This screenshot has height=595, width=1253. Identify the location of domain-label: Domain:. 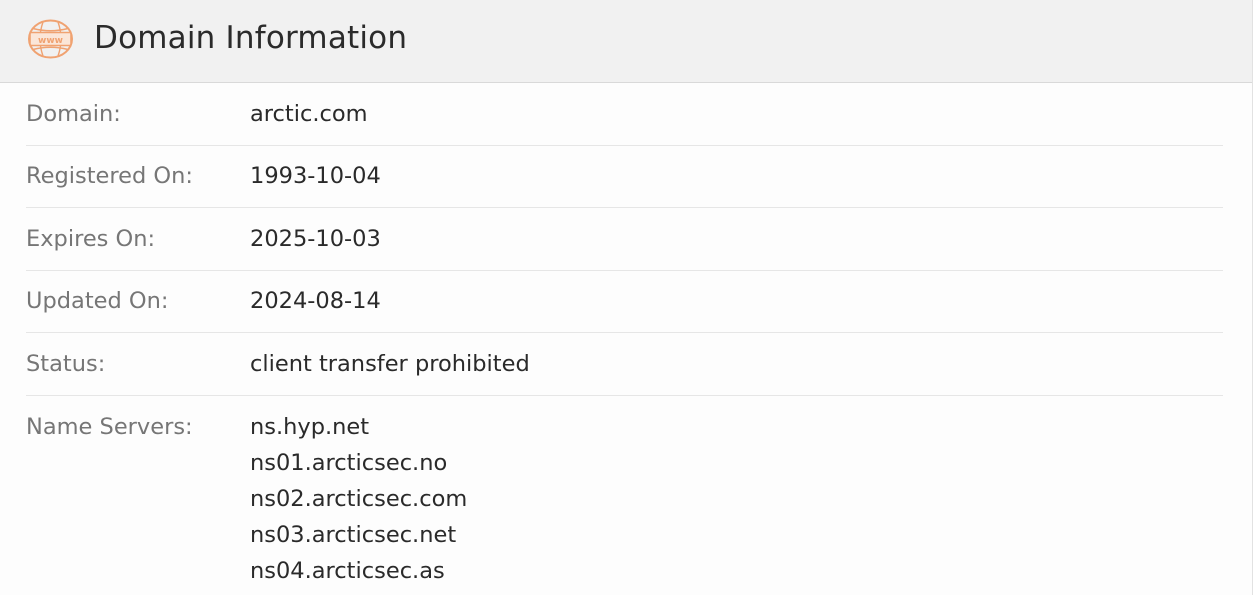
(73, 113).